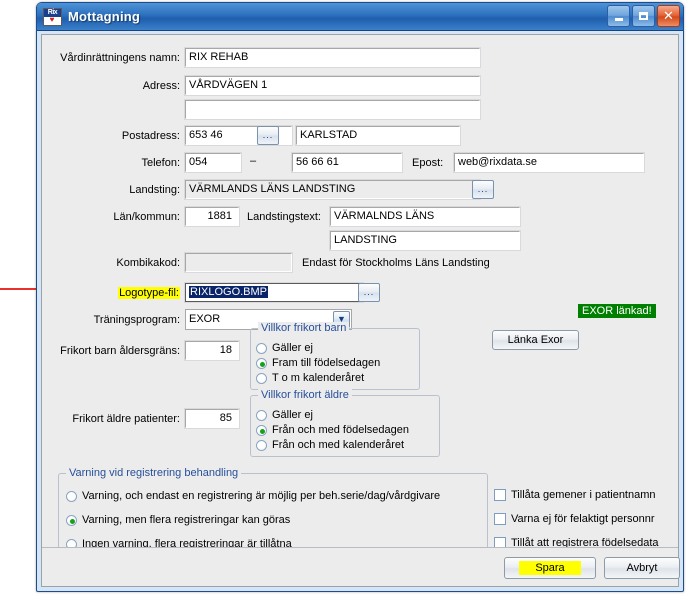 This screenshot has height=600, width=689. What do you see at coordinates (338, 445) in the screenshot?
I see `radio-senior-2-label: Från och med kalenderåret` at bounding box center [338, 445].